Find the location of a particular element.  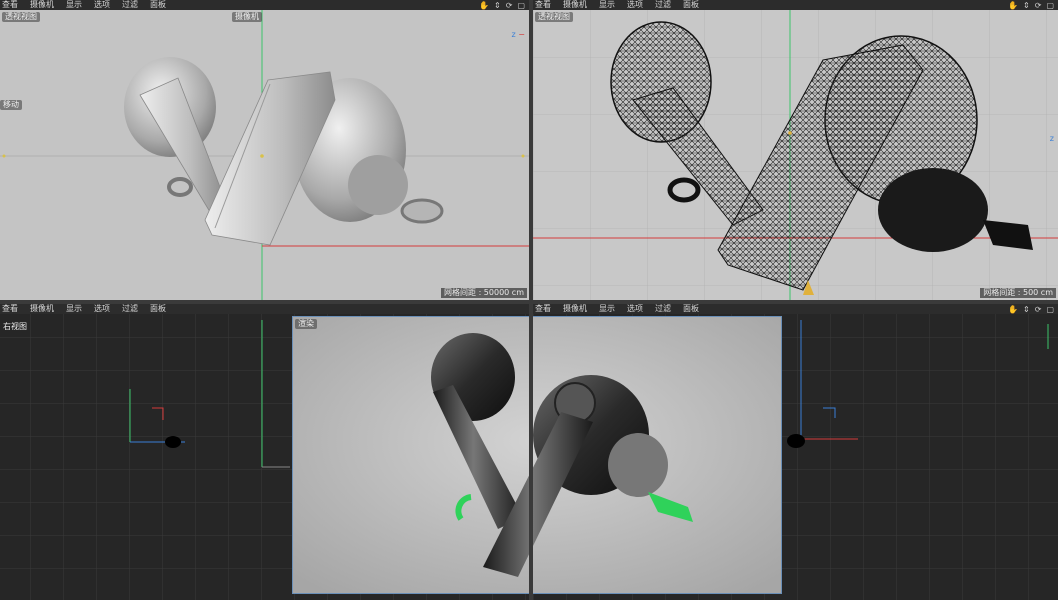

render-tag: 渲染 is located at coordinates (306, 324).